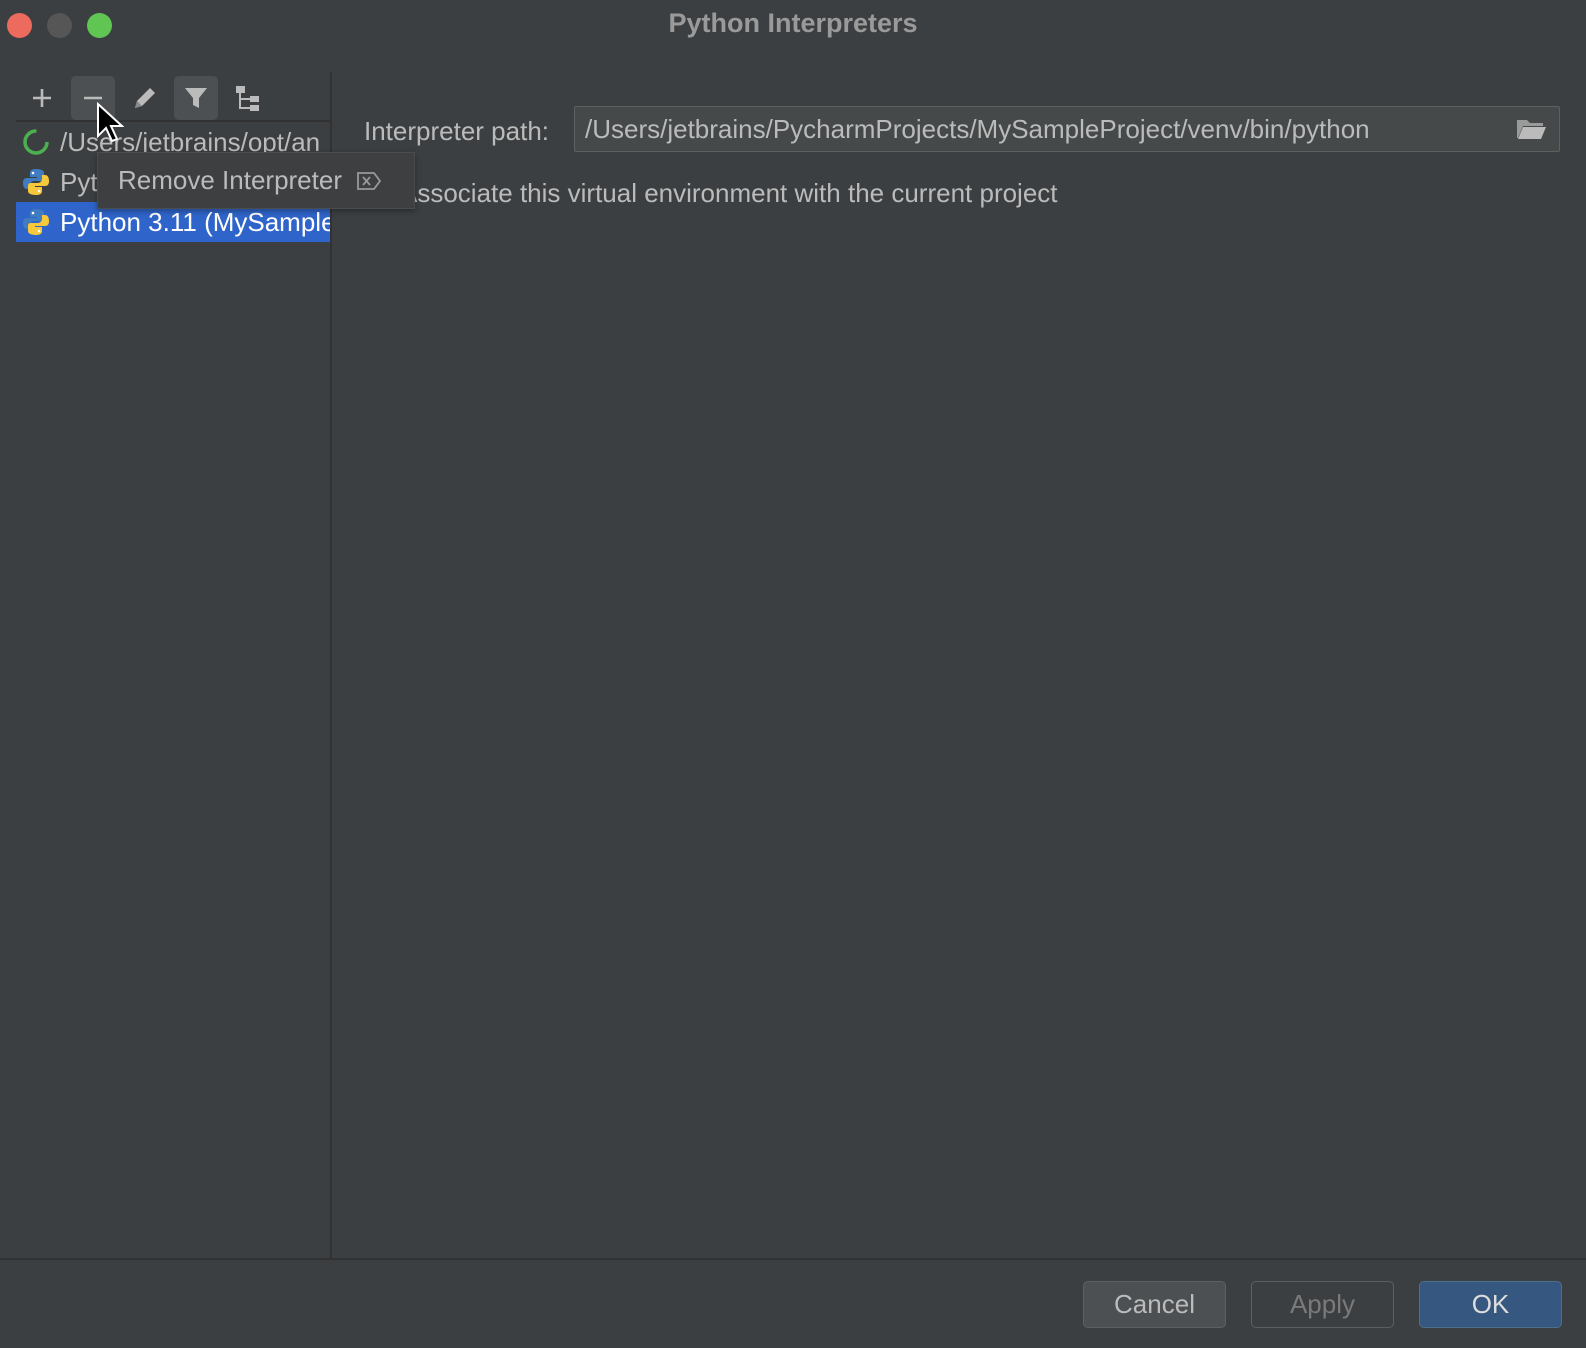 The height and width of the screenshot is (1348, 1586). I want to click on tree-icon, so click(247, 98).